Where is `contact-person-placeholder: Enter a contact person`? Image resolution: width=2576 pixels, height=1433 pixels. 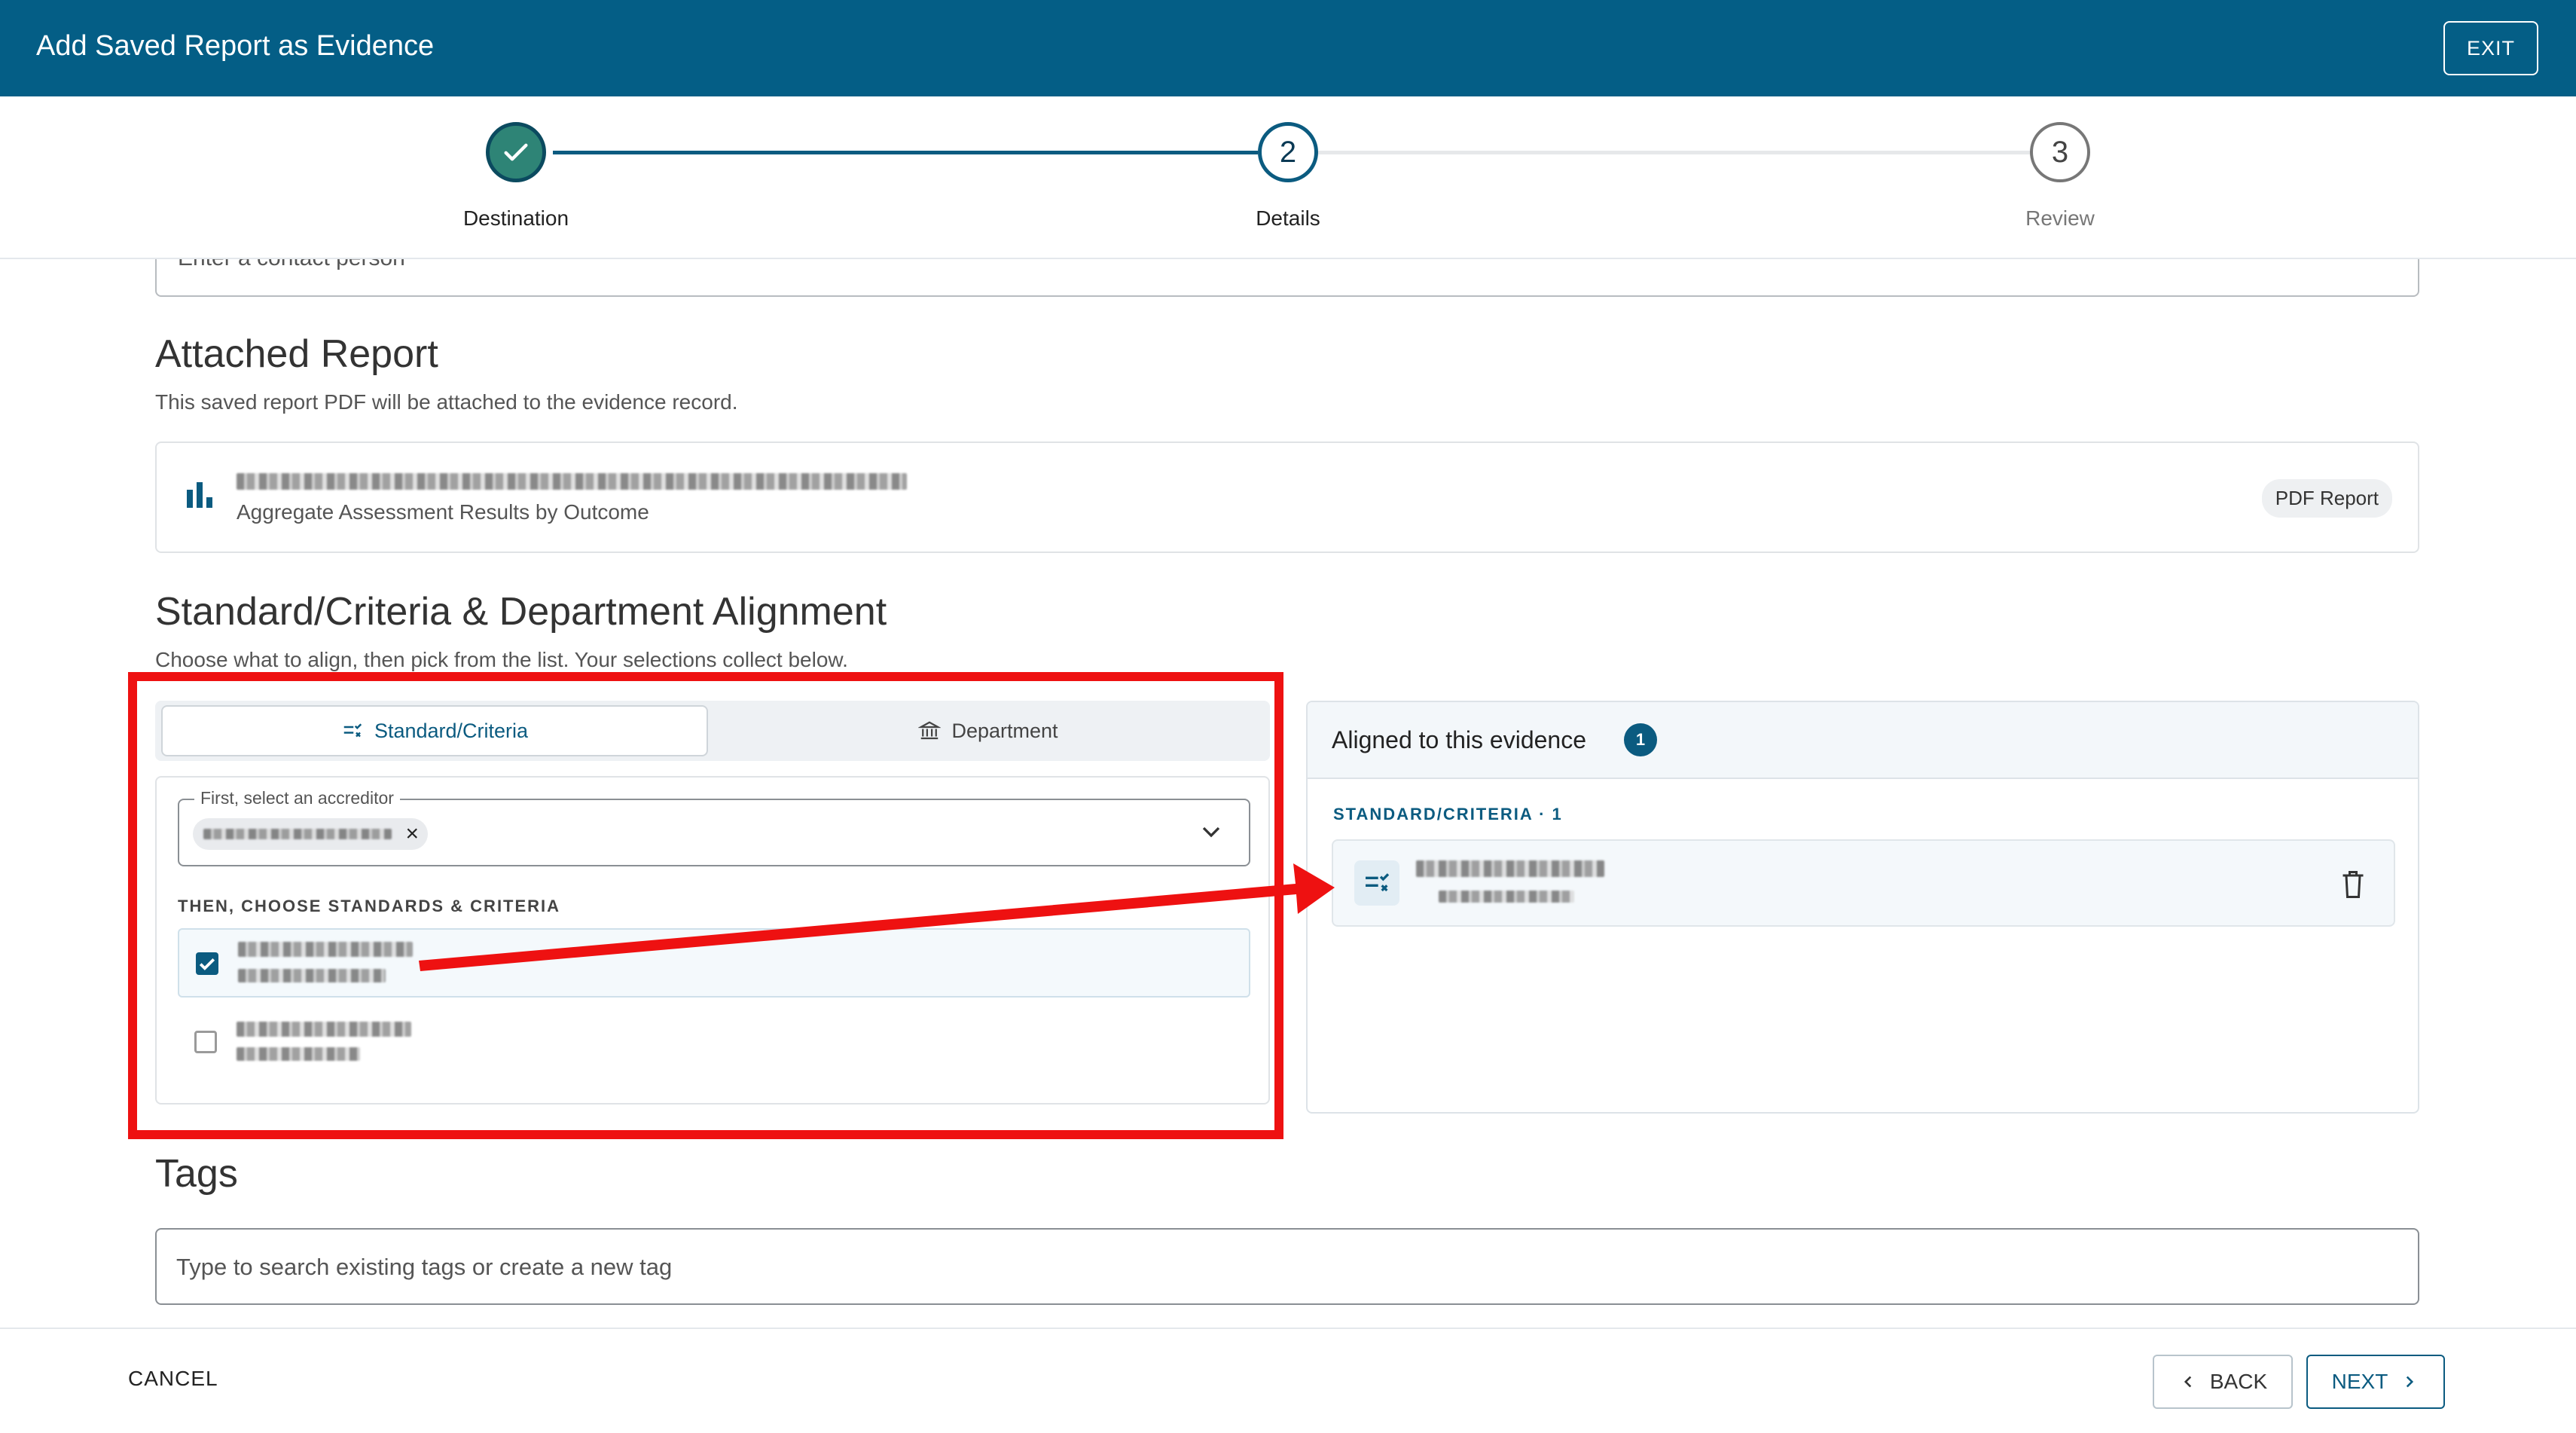 contact-person-placeholder: Enter a contact person is located at coordinates (292, 265).